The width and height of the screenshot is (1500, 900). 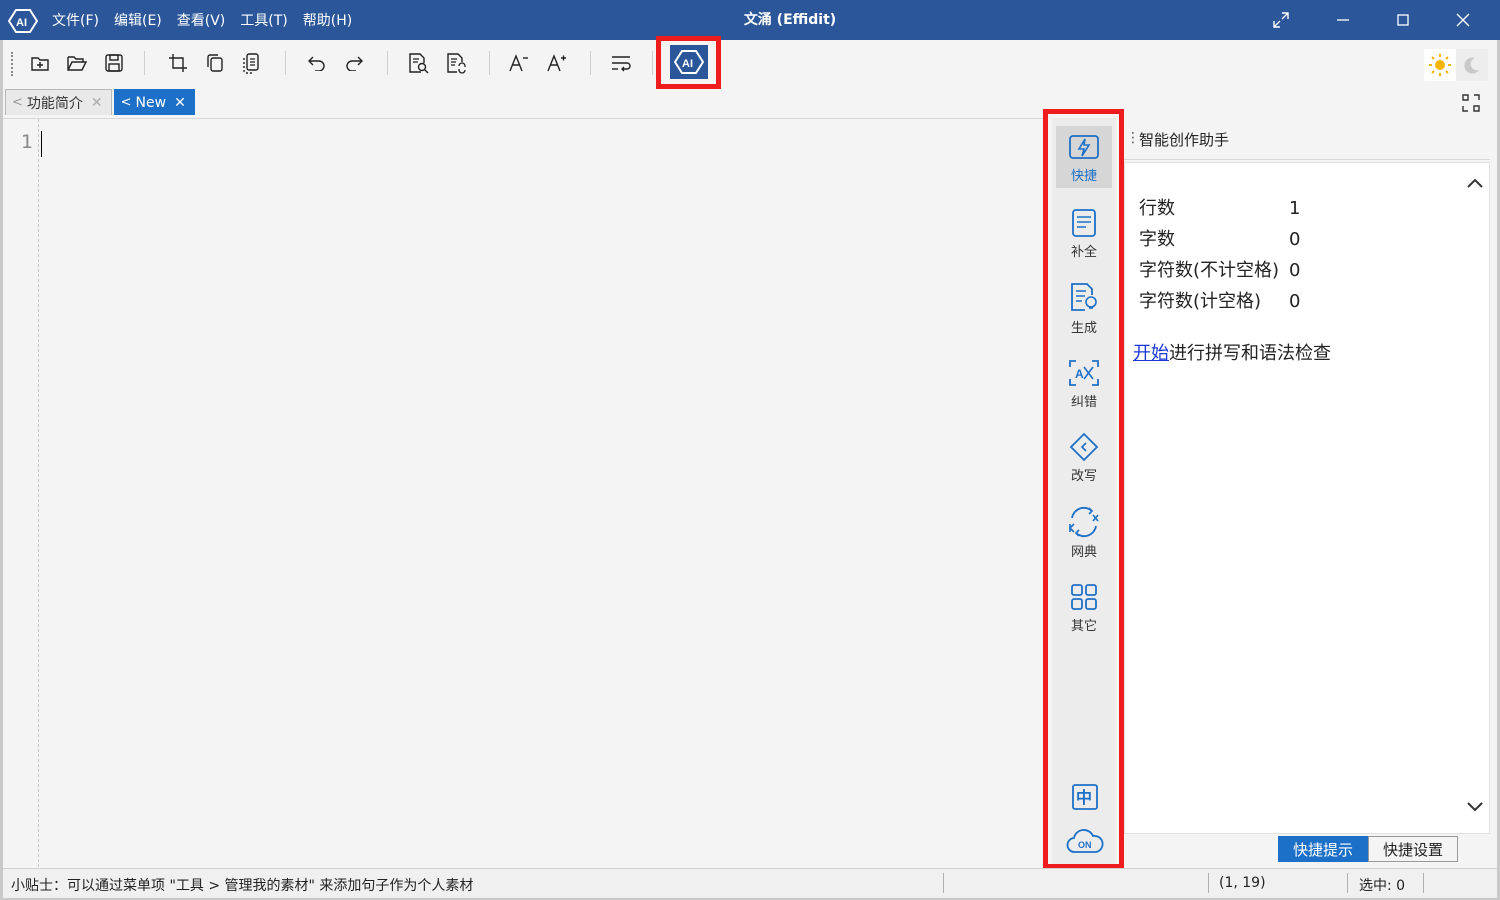 What do you see at coordinates (688, 62) in the screenshot?
I see `highlight-ai-button` at bounding box center [688, 62].